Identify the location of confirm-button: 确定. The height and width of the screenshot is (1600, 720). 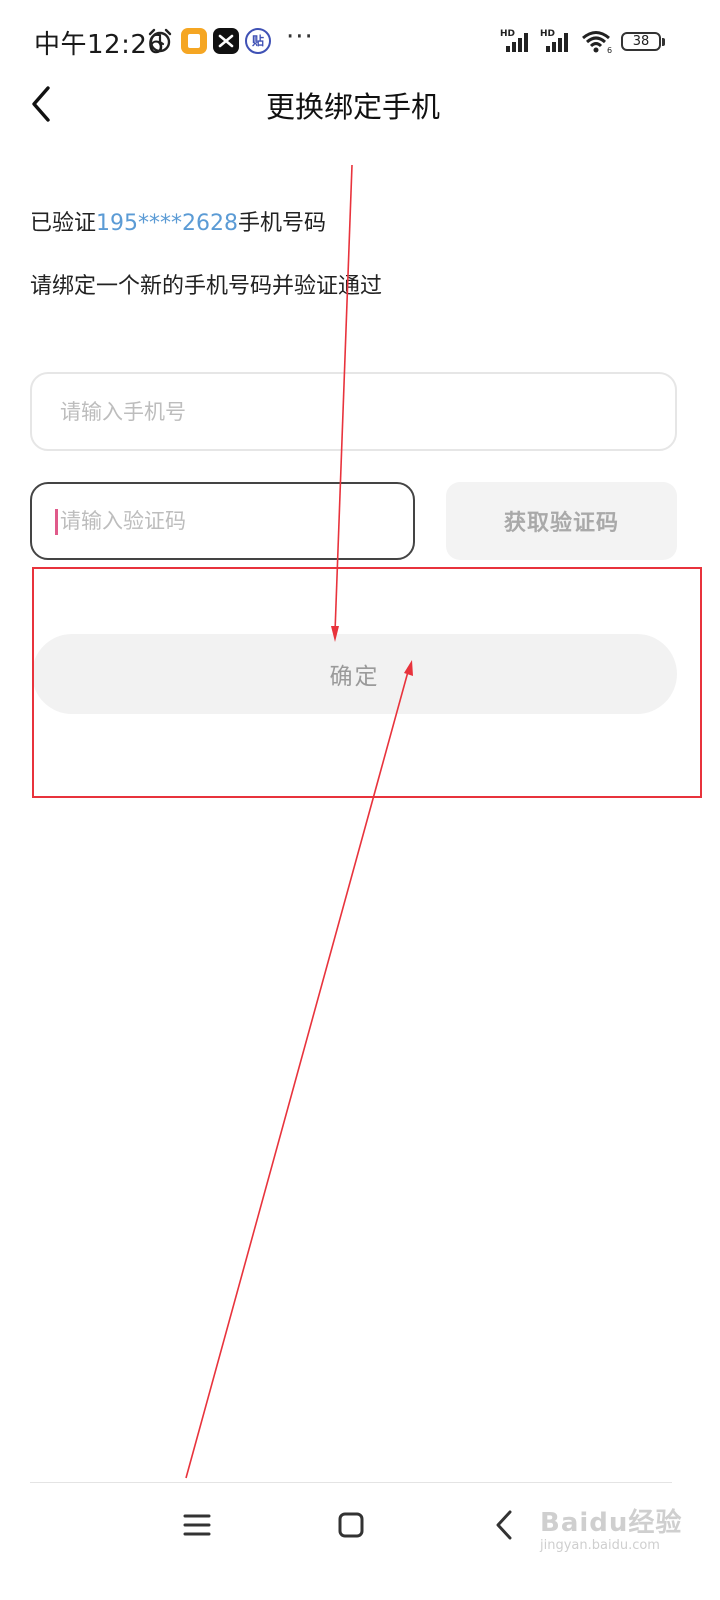
(354, 674).